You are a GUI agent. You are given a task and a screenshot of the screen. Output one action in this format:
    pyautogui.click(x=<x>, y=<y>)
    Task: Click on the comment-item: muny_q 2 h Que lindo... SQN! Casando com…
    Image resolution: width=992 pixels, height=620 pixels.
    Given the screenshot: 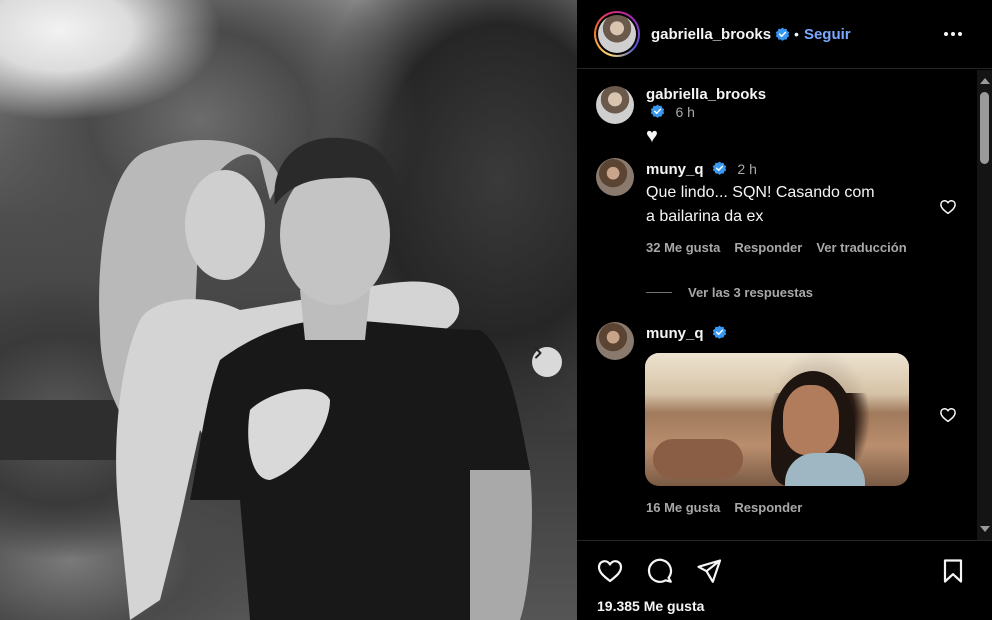 What is the action you would take?
    pyautogui.click(x=786, y=206)
    